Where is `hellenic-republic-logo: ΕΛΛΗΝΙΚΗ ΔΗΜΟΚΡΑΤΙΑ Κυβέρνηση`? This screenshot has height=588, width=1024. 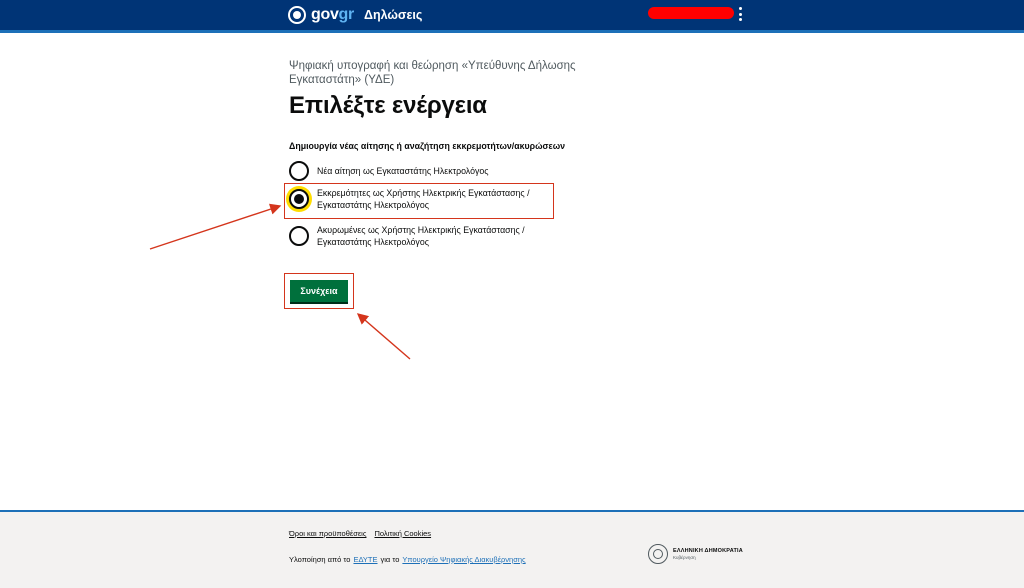 hellenic-republic-logo: ΕΛΛΗΝΙΚΗ ΔΗΜΟΚΡΑΤΙΑ Κυβέρνηση is located at coordinates (695, 554).